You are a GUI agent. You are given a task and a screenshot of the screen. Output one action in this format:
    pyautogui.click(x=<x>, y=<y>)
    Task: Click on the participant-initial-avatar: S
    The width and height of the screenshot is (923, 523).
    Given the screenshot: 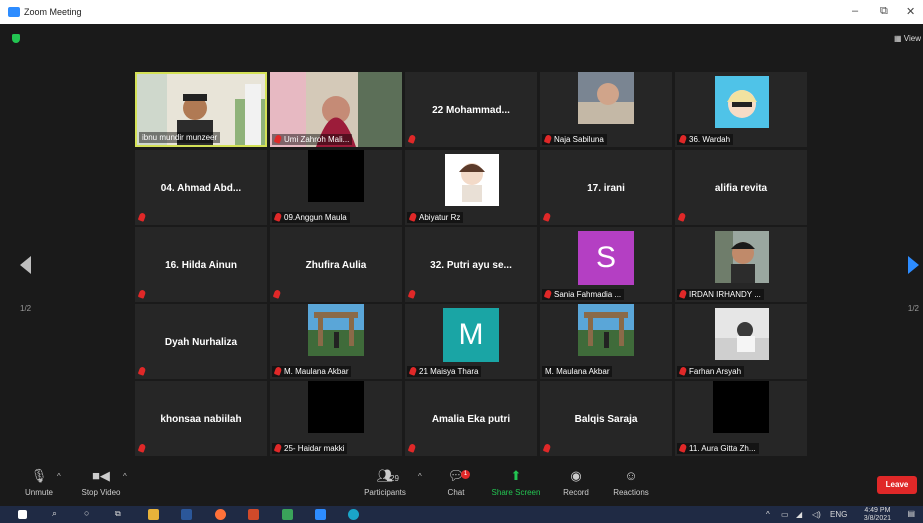 What is the action you would take?
    pyautogui.click(x=606, y=258)
    